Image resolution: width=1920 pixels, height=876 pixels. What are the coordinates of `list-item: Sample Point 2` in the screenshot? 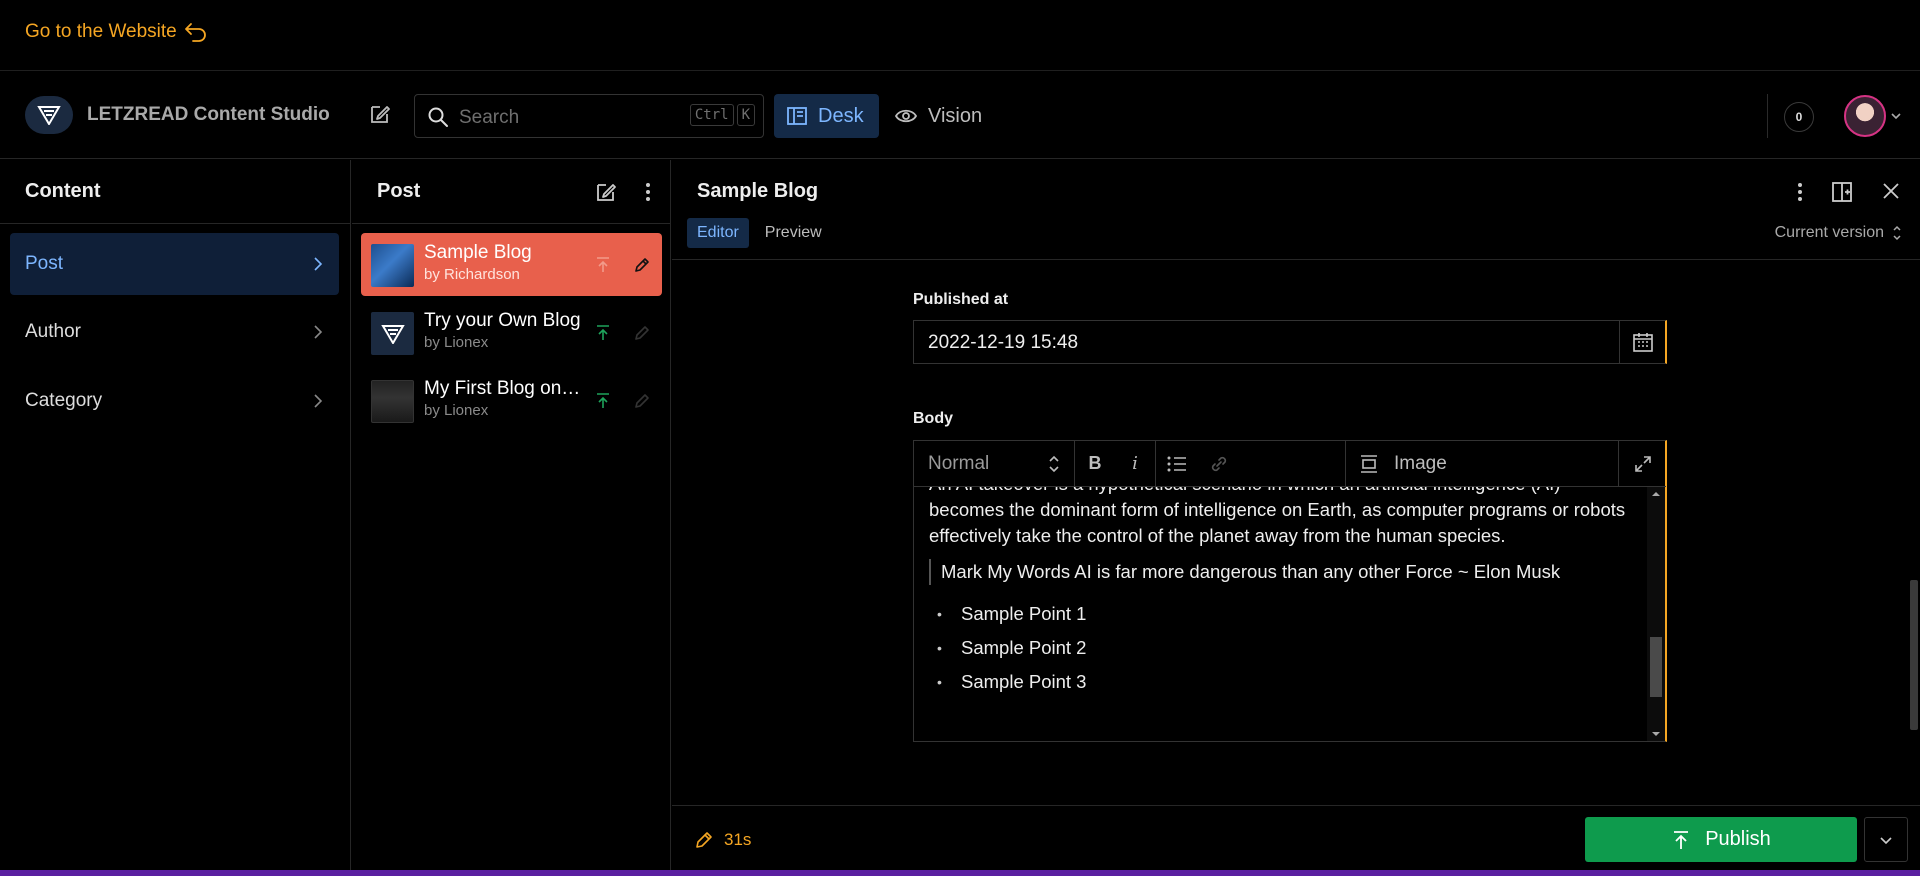 It's located at (1279, 648).